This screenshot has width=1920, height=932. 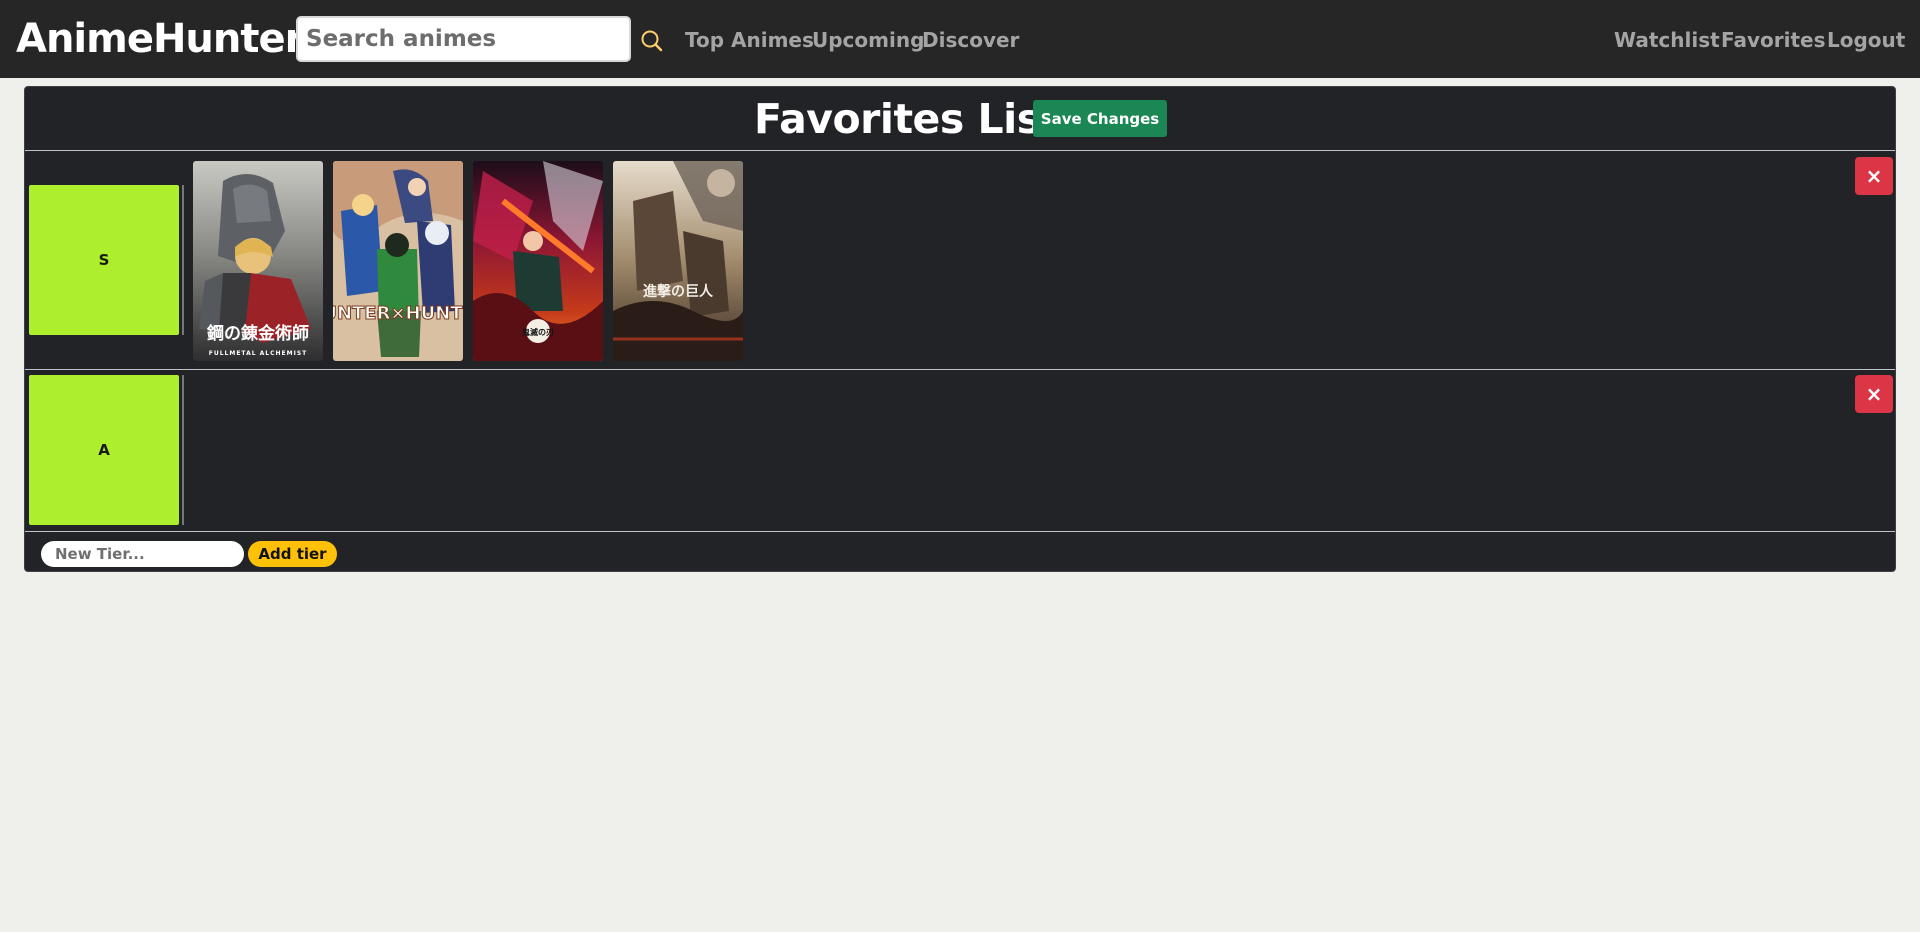 I want to click on poster-hunter-x-hunter: HUNTER×HUNTER, so click(x=398, y=261).